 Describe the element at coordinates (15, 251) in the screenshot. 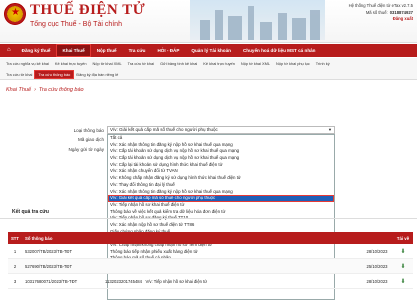

I see `cell-stt: 1` at that location.